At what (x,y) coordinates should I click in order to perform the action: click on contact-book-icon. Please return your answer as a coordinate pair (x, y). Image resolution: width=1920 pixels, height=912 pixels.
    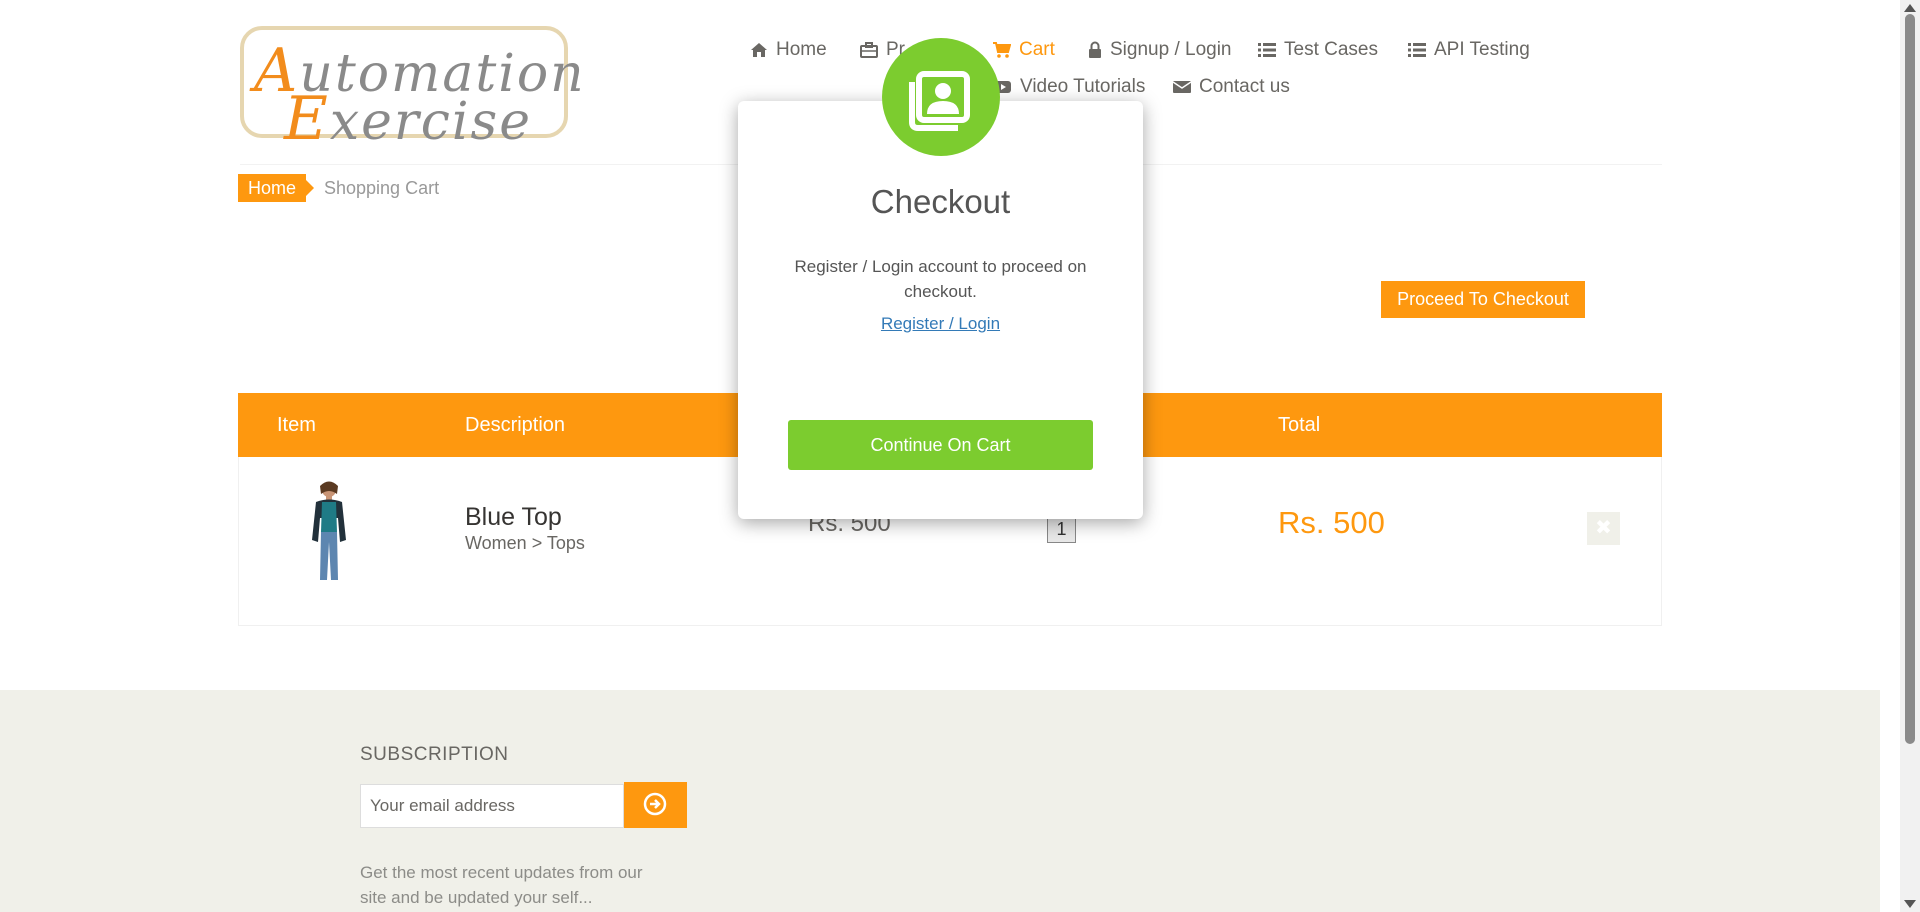
    Looking at the image, I should click on (941, 97).